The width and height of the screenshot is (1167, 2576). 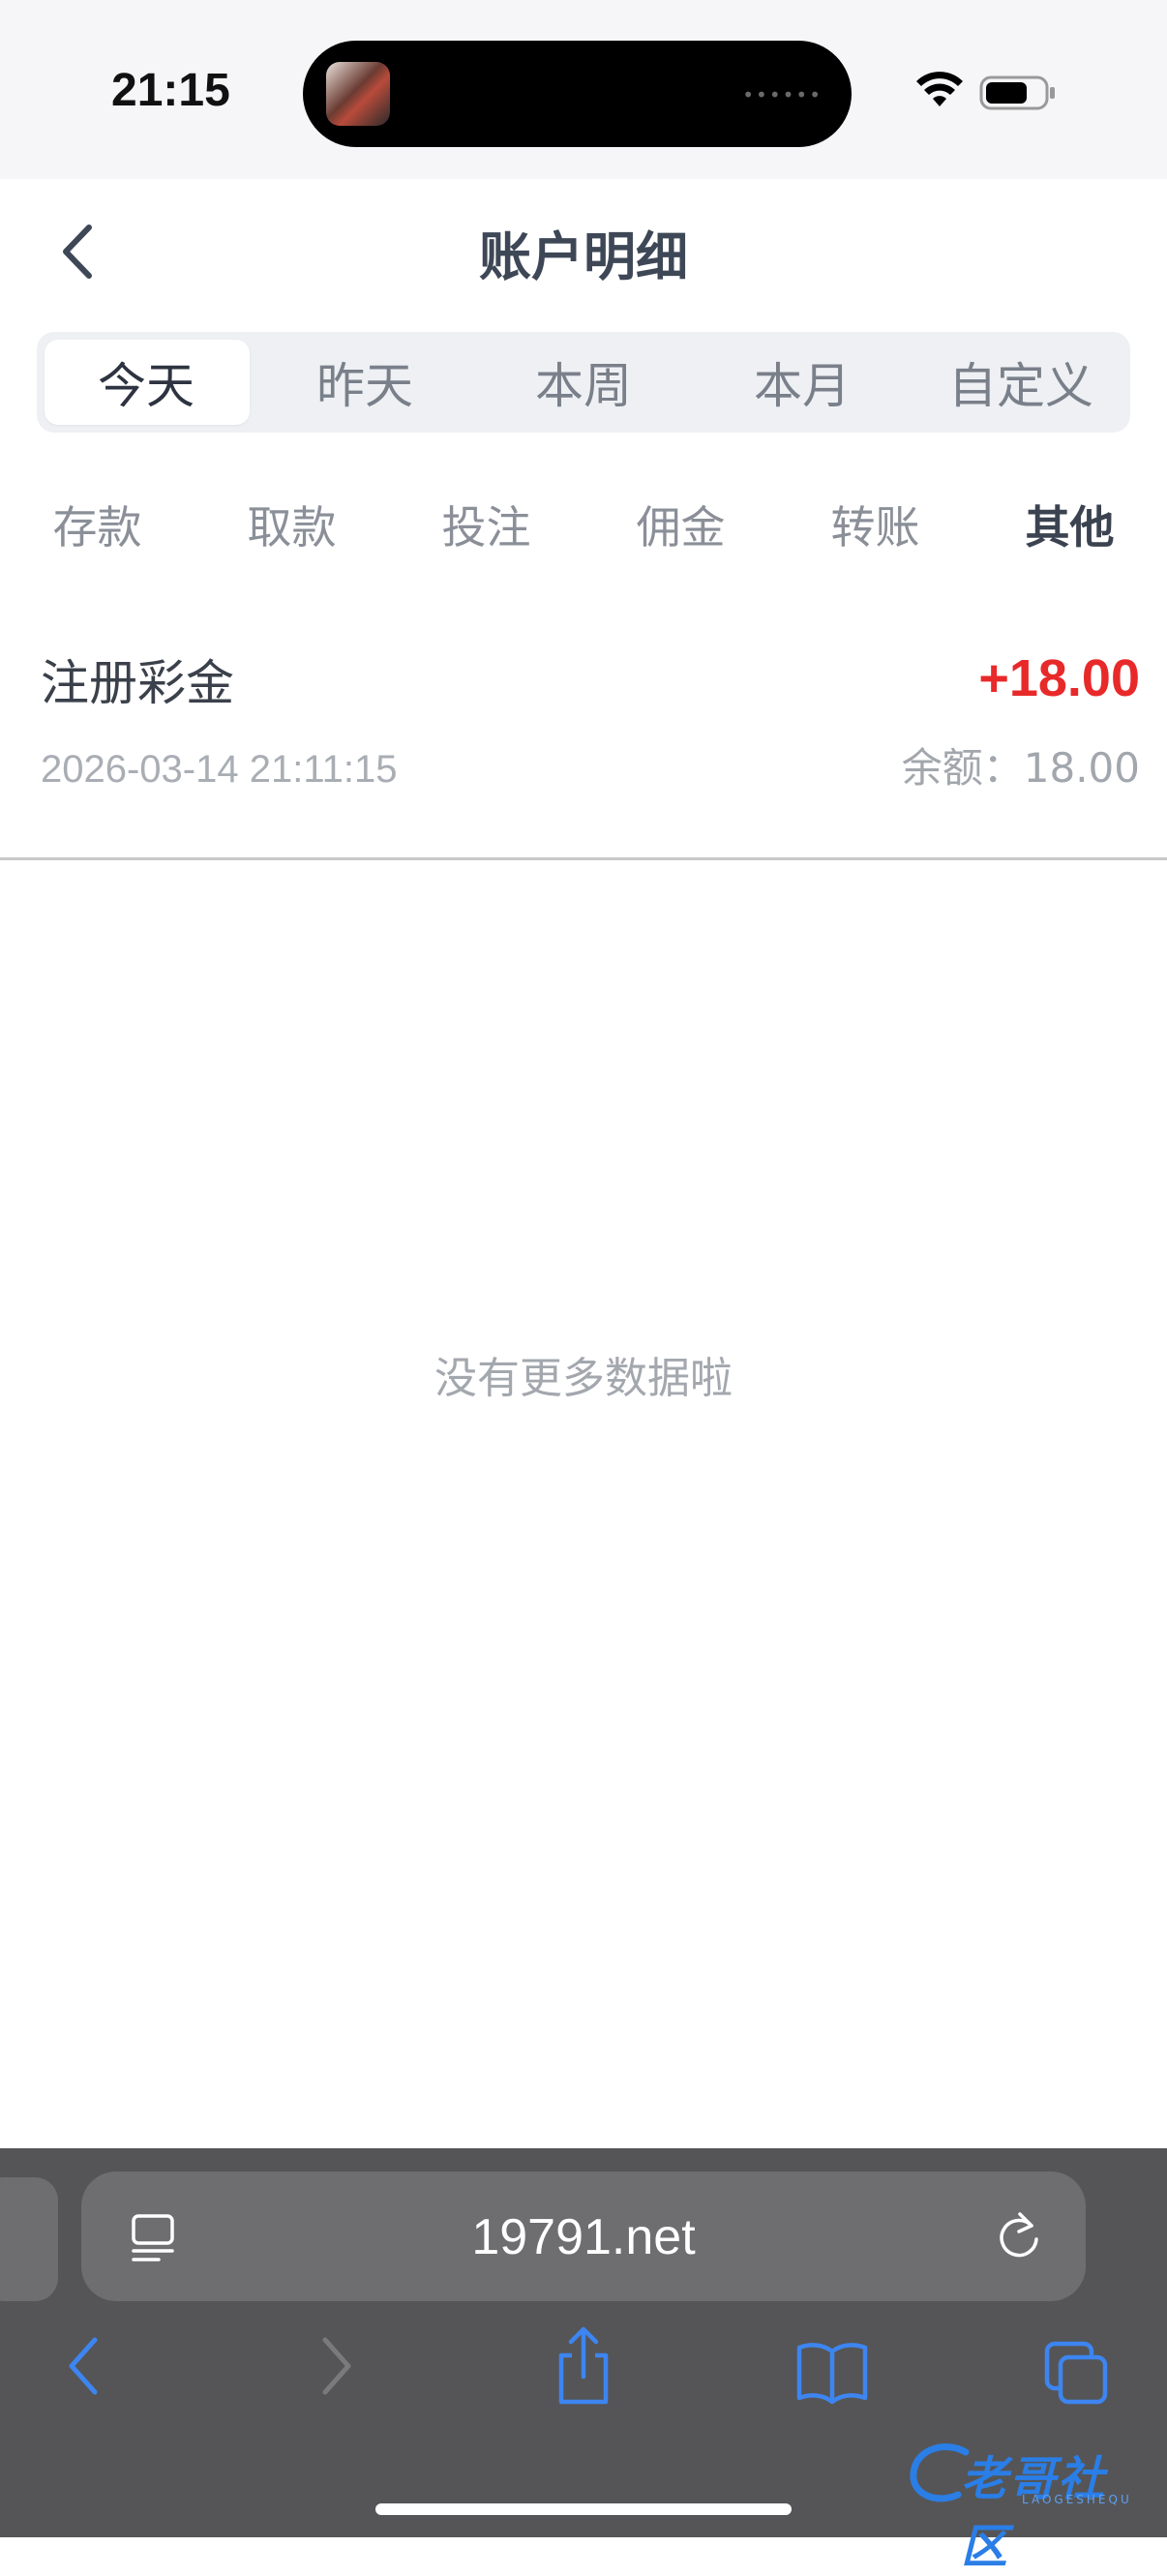 I want to click on empty-list-message: 没有更多数据啦, so click(x=583, y=1378).